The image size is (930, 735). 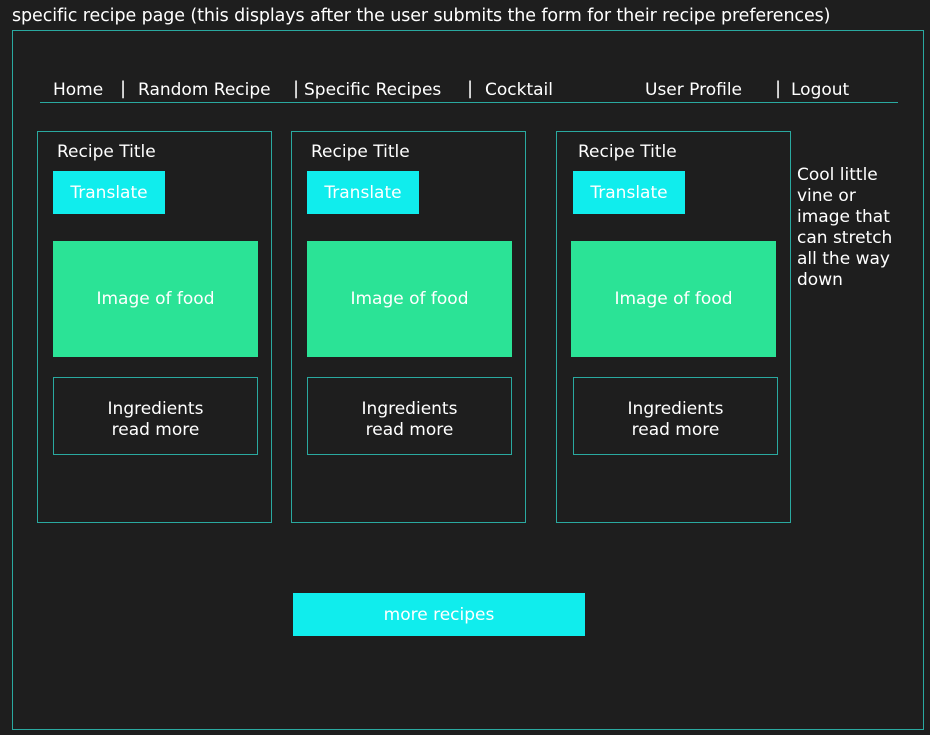 What do you see at coordinates (693, 90) in the screenshot?
I see `nav-user-profile: User Profile` at bounding box center [693, 90].